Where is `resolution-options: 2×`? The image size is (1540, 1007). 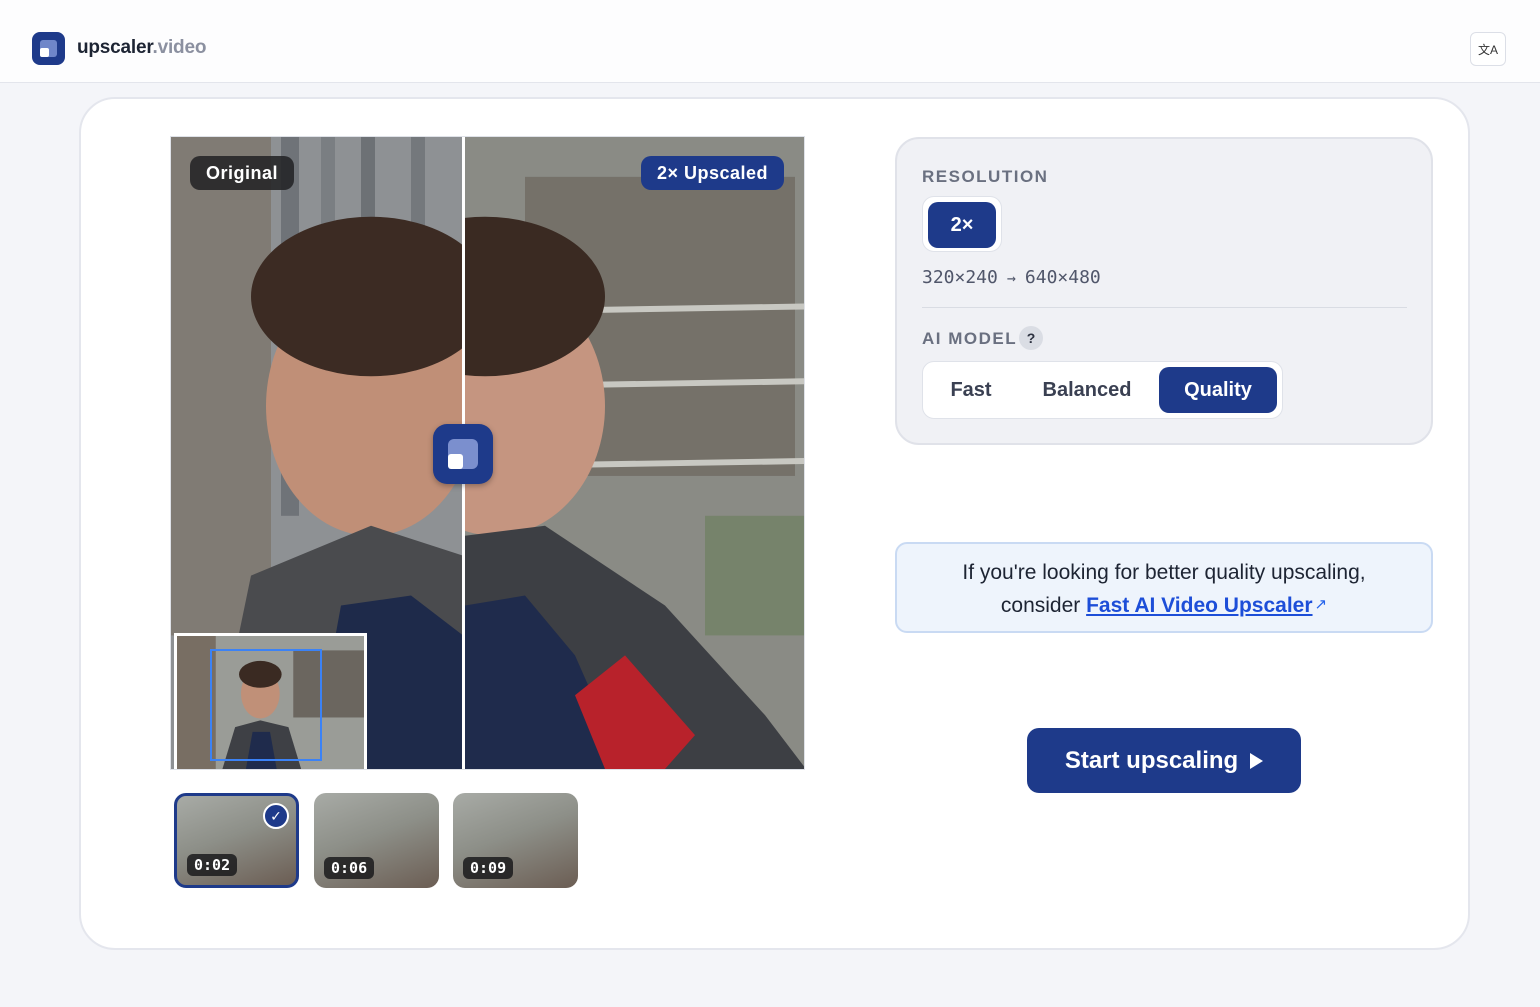
resolution-options: 2× is located at coordinates (962, 224).